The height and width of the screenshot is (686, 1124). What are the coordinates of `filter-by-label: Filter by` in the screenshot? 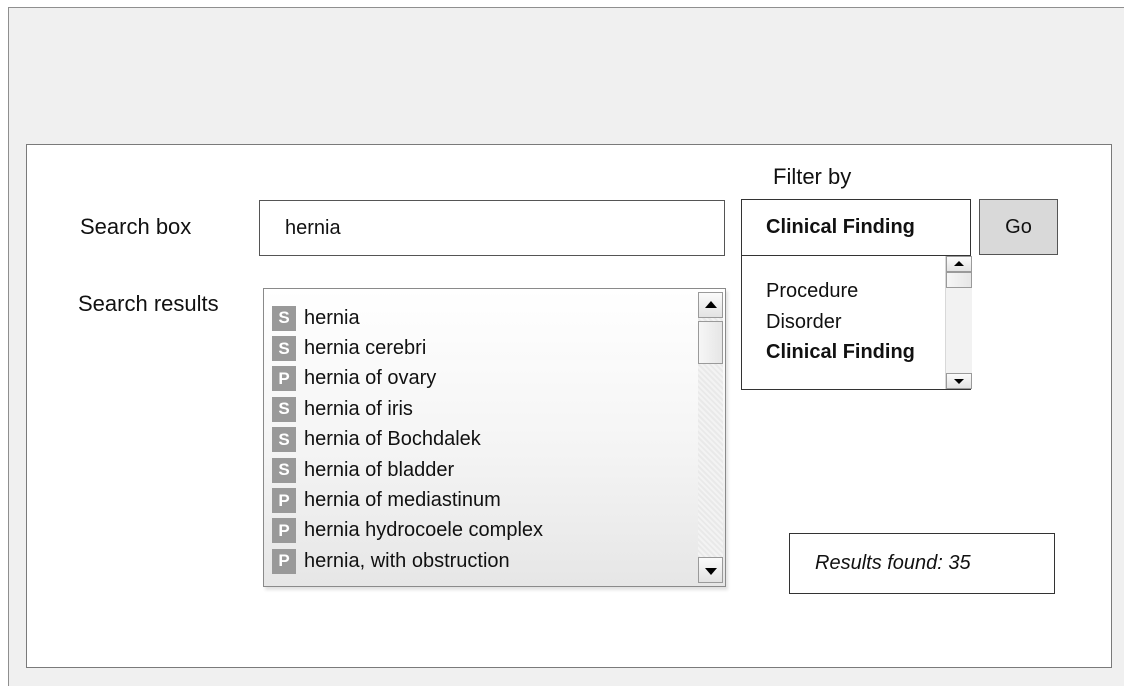 It's located at (812, 176).